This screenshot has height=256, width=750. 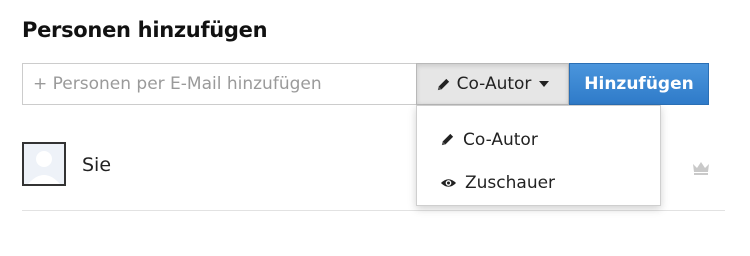 What do you see at coordinates (639, 84) in the screenshot?
I see `add-button: Hinzufügen` at bounding box center [639, 84].